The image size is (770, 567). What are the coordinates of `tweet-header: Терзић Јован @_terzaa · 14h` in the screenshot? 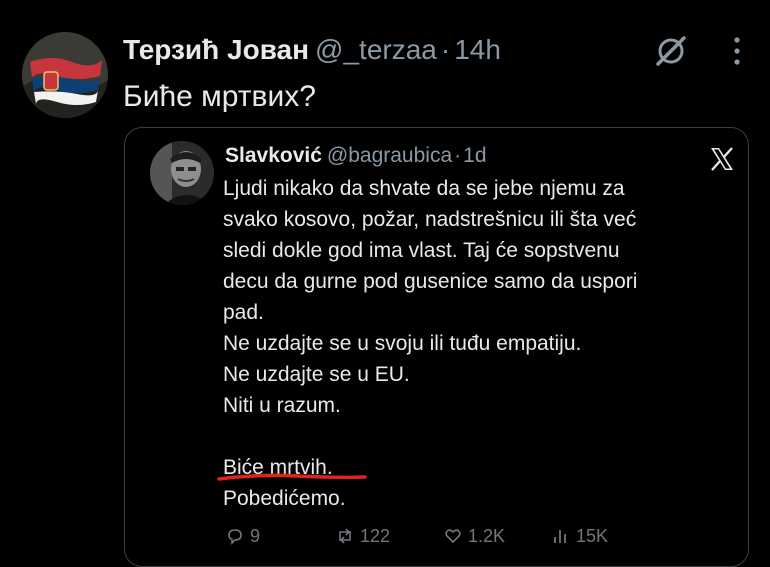 It's located at (312, 50).